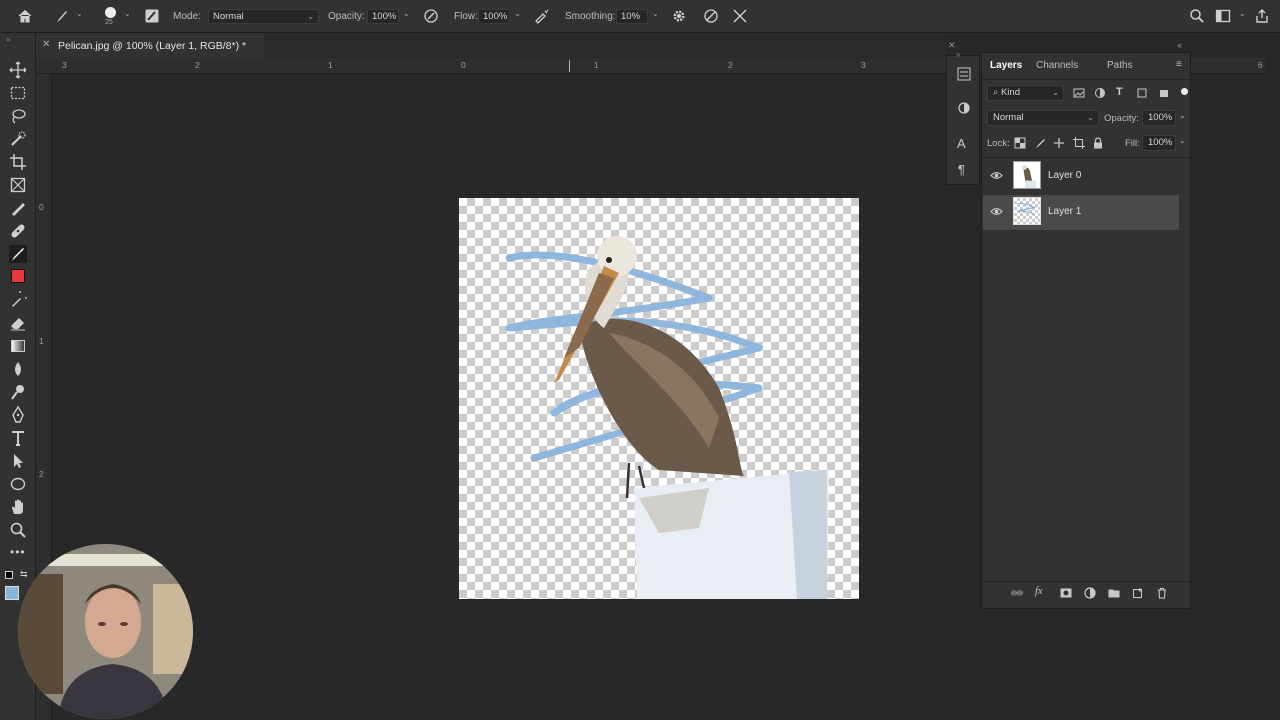 This screenshot has width=1280, height=720. I want to click on ruler-left-label: 1, so click(41, 341).